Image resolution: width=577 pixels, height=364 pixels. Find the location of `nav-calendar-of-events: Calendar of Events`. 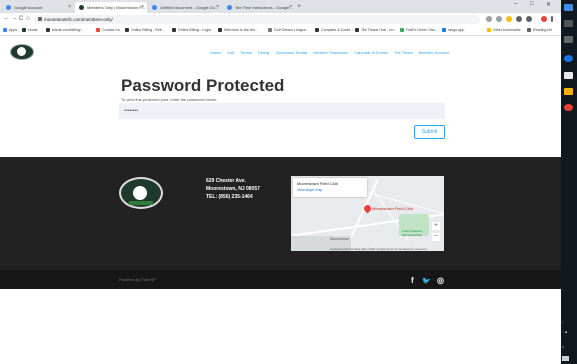

nav-calendar-of-events: Calendar of Events is located at coordinates (371, 52).